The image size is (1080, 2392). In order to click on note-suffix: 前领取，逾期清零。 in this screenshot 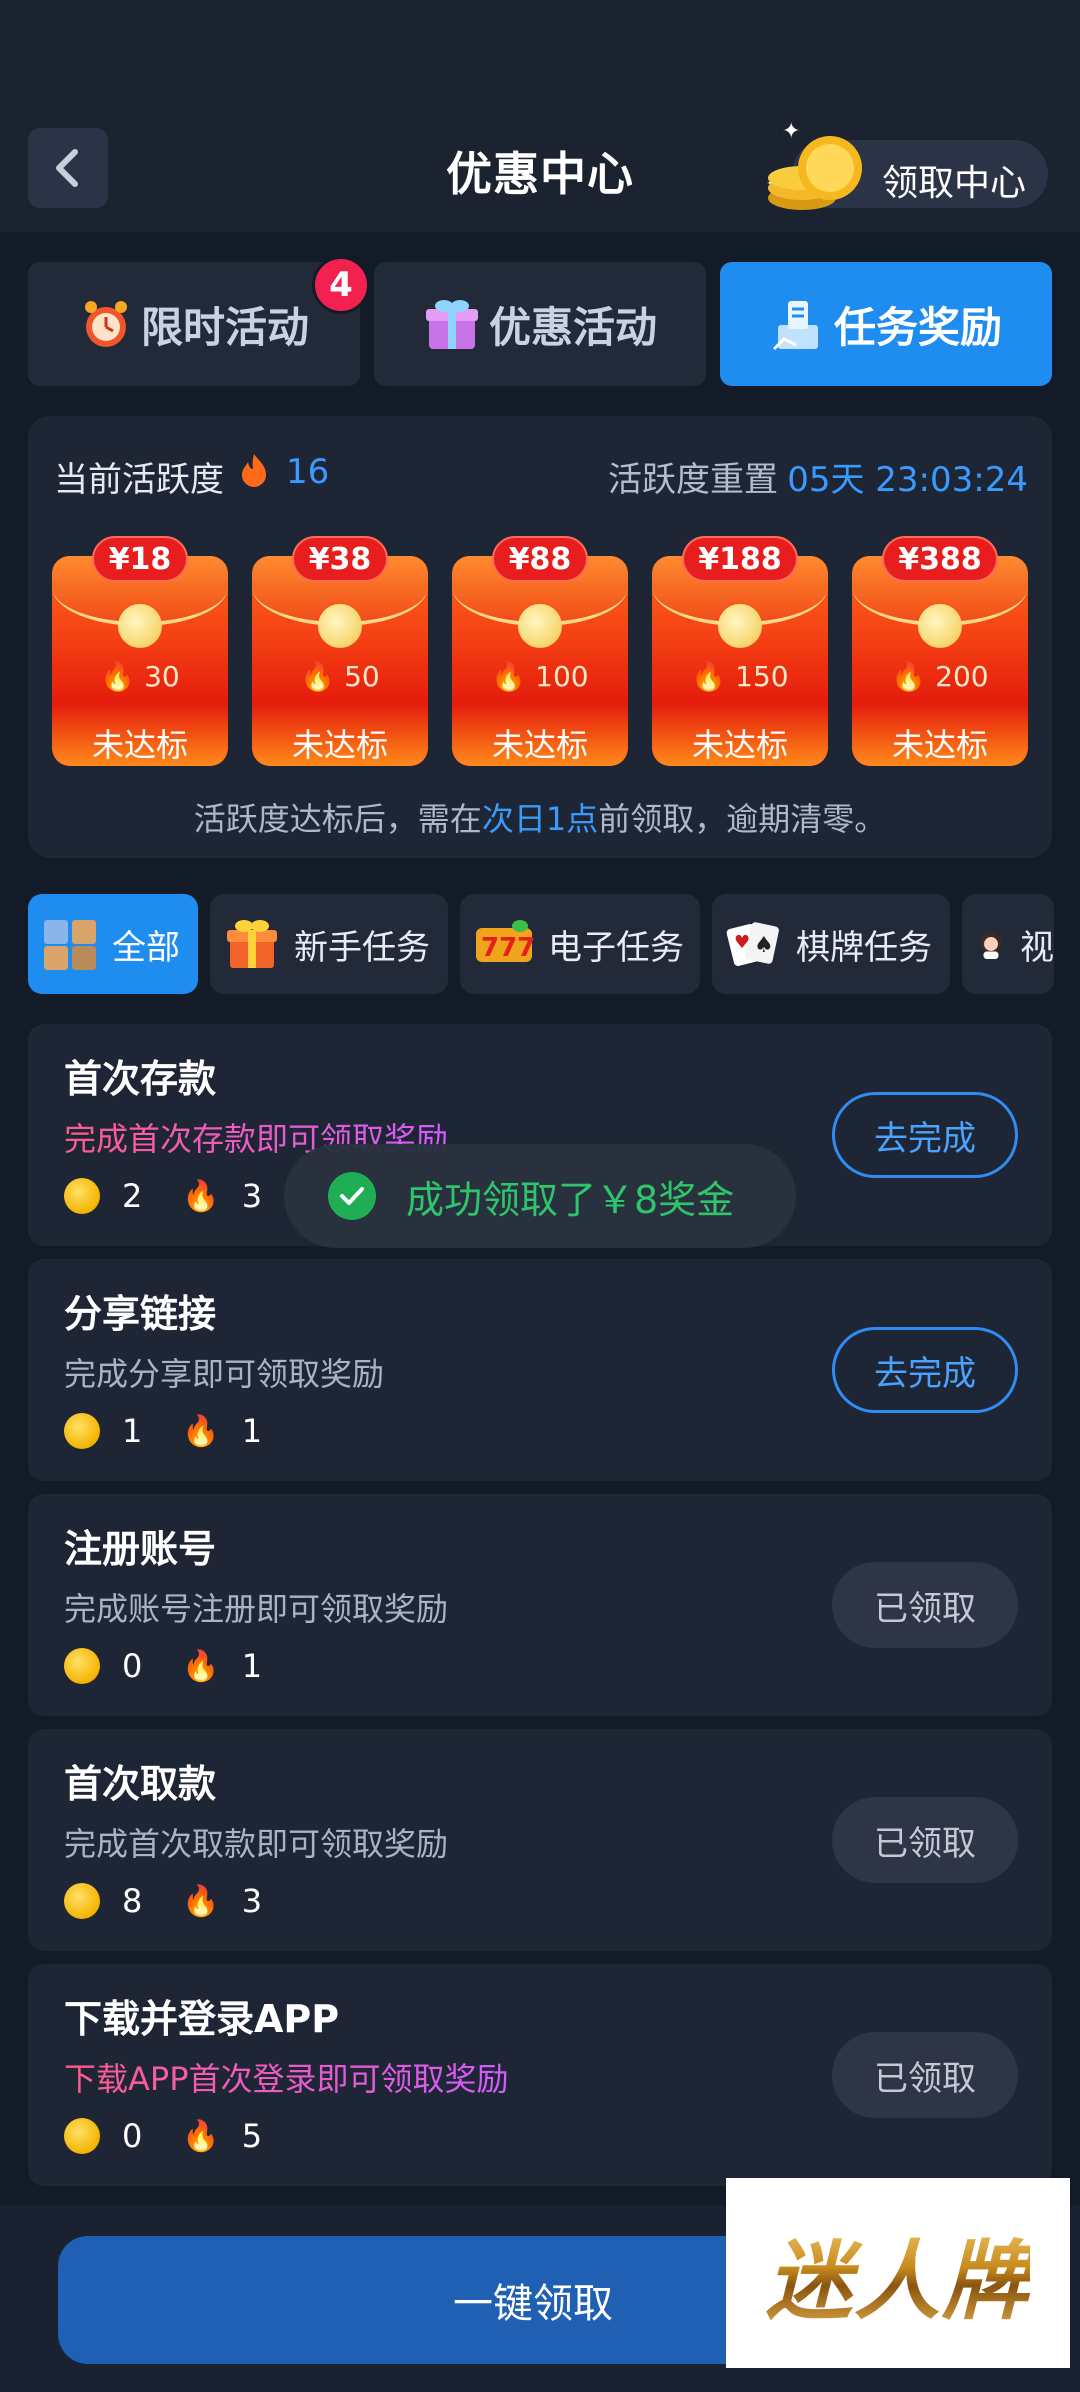, I will do `click(742, 819)`.